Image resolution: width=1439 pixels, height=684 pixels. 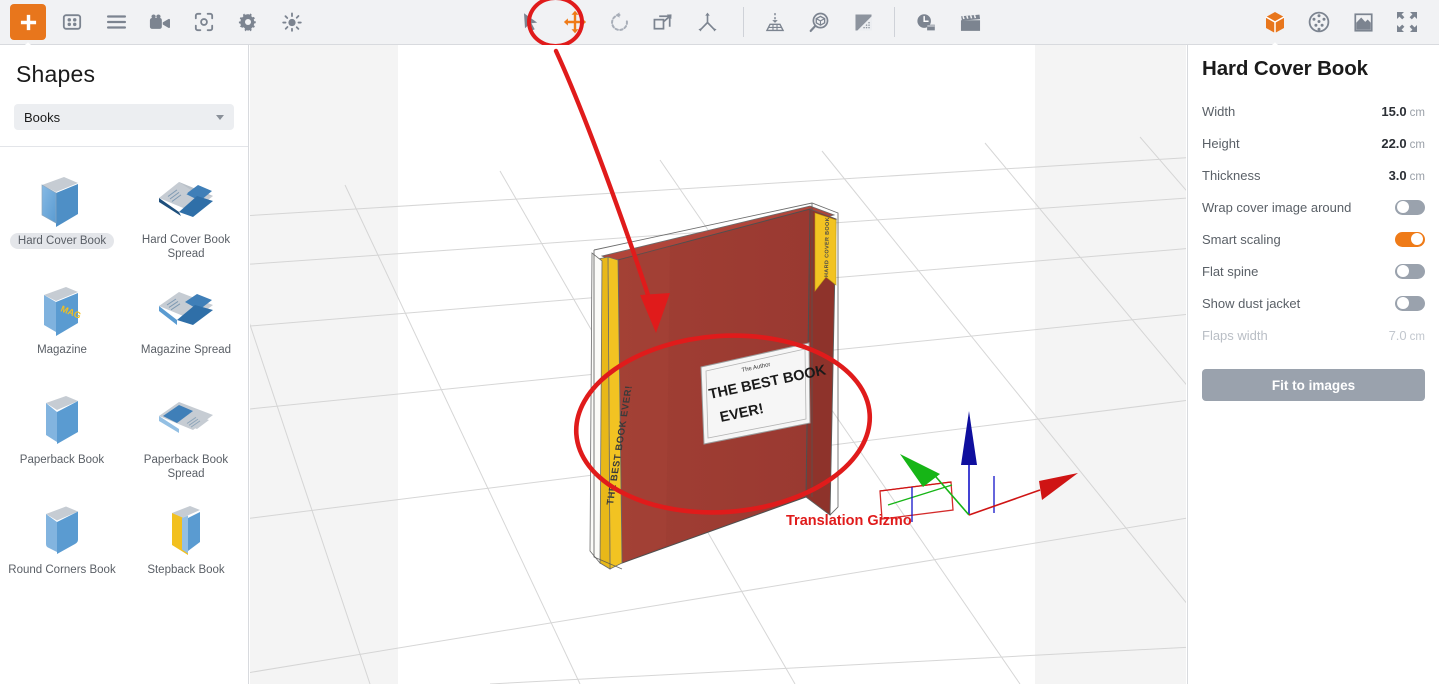 I want to click on toggle-show-dust-jacket, so click(x=1410, y=303).